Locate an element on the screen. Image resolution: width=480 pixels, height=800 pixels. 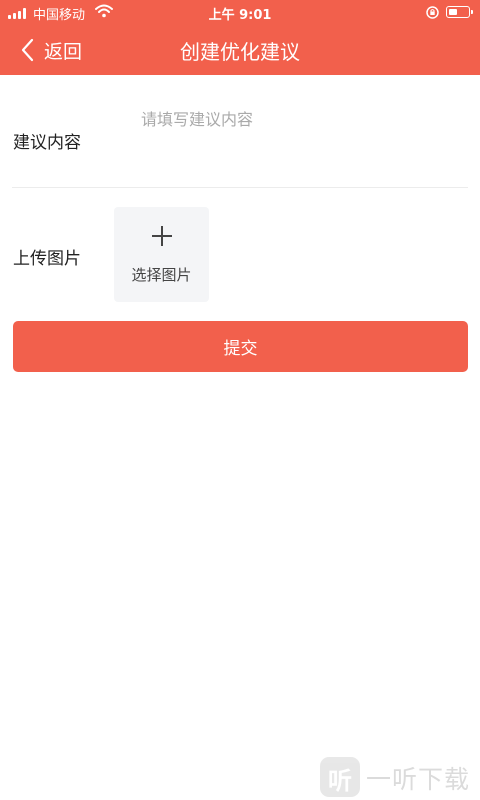
divider is located at coordinates (240, 187).